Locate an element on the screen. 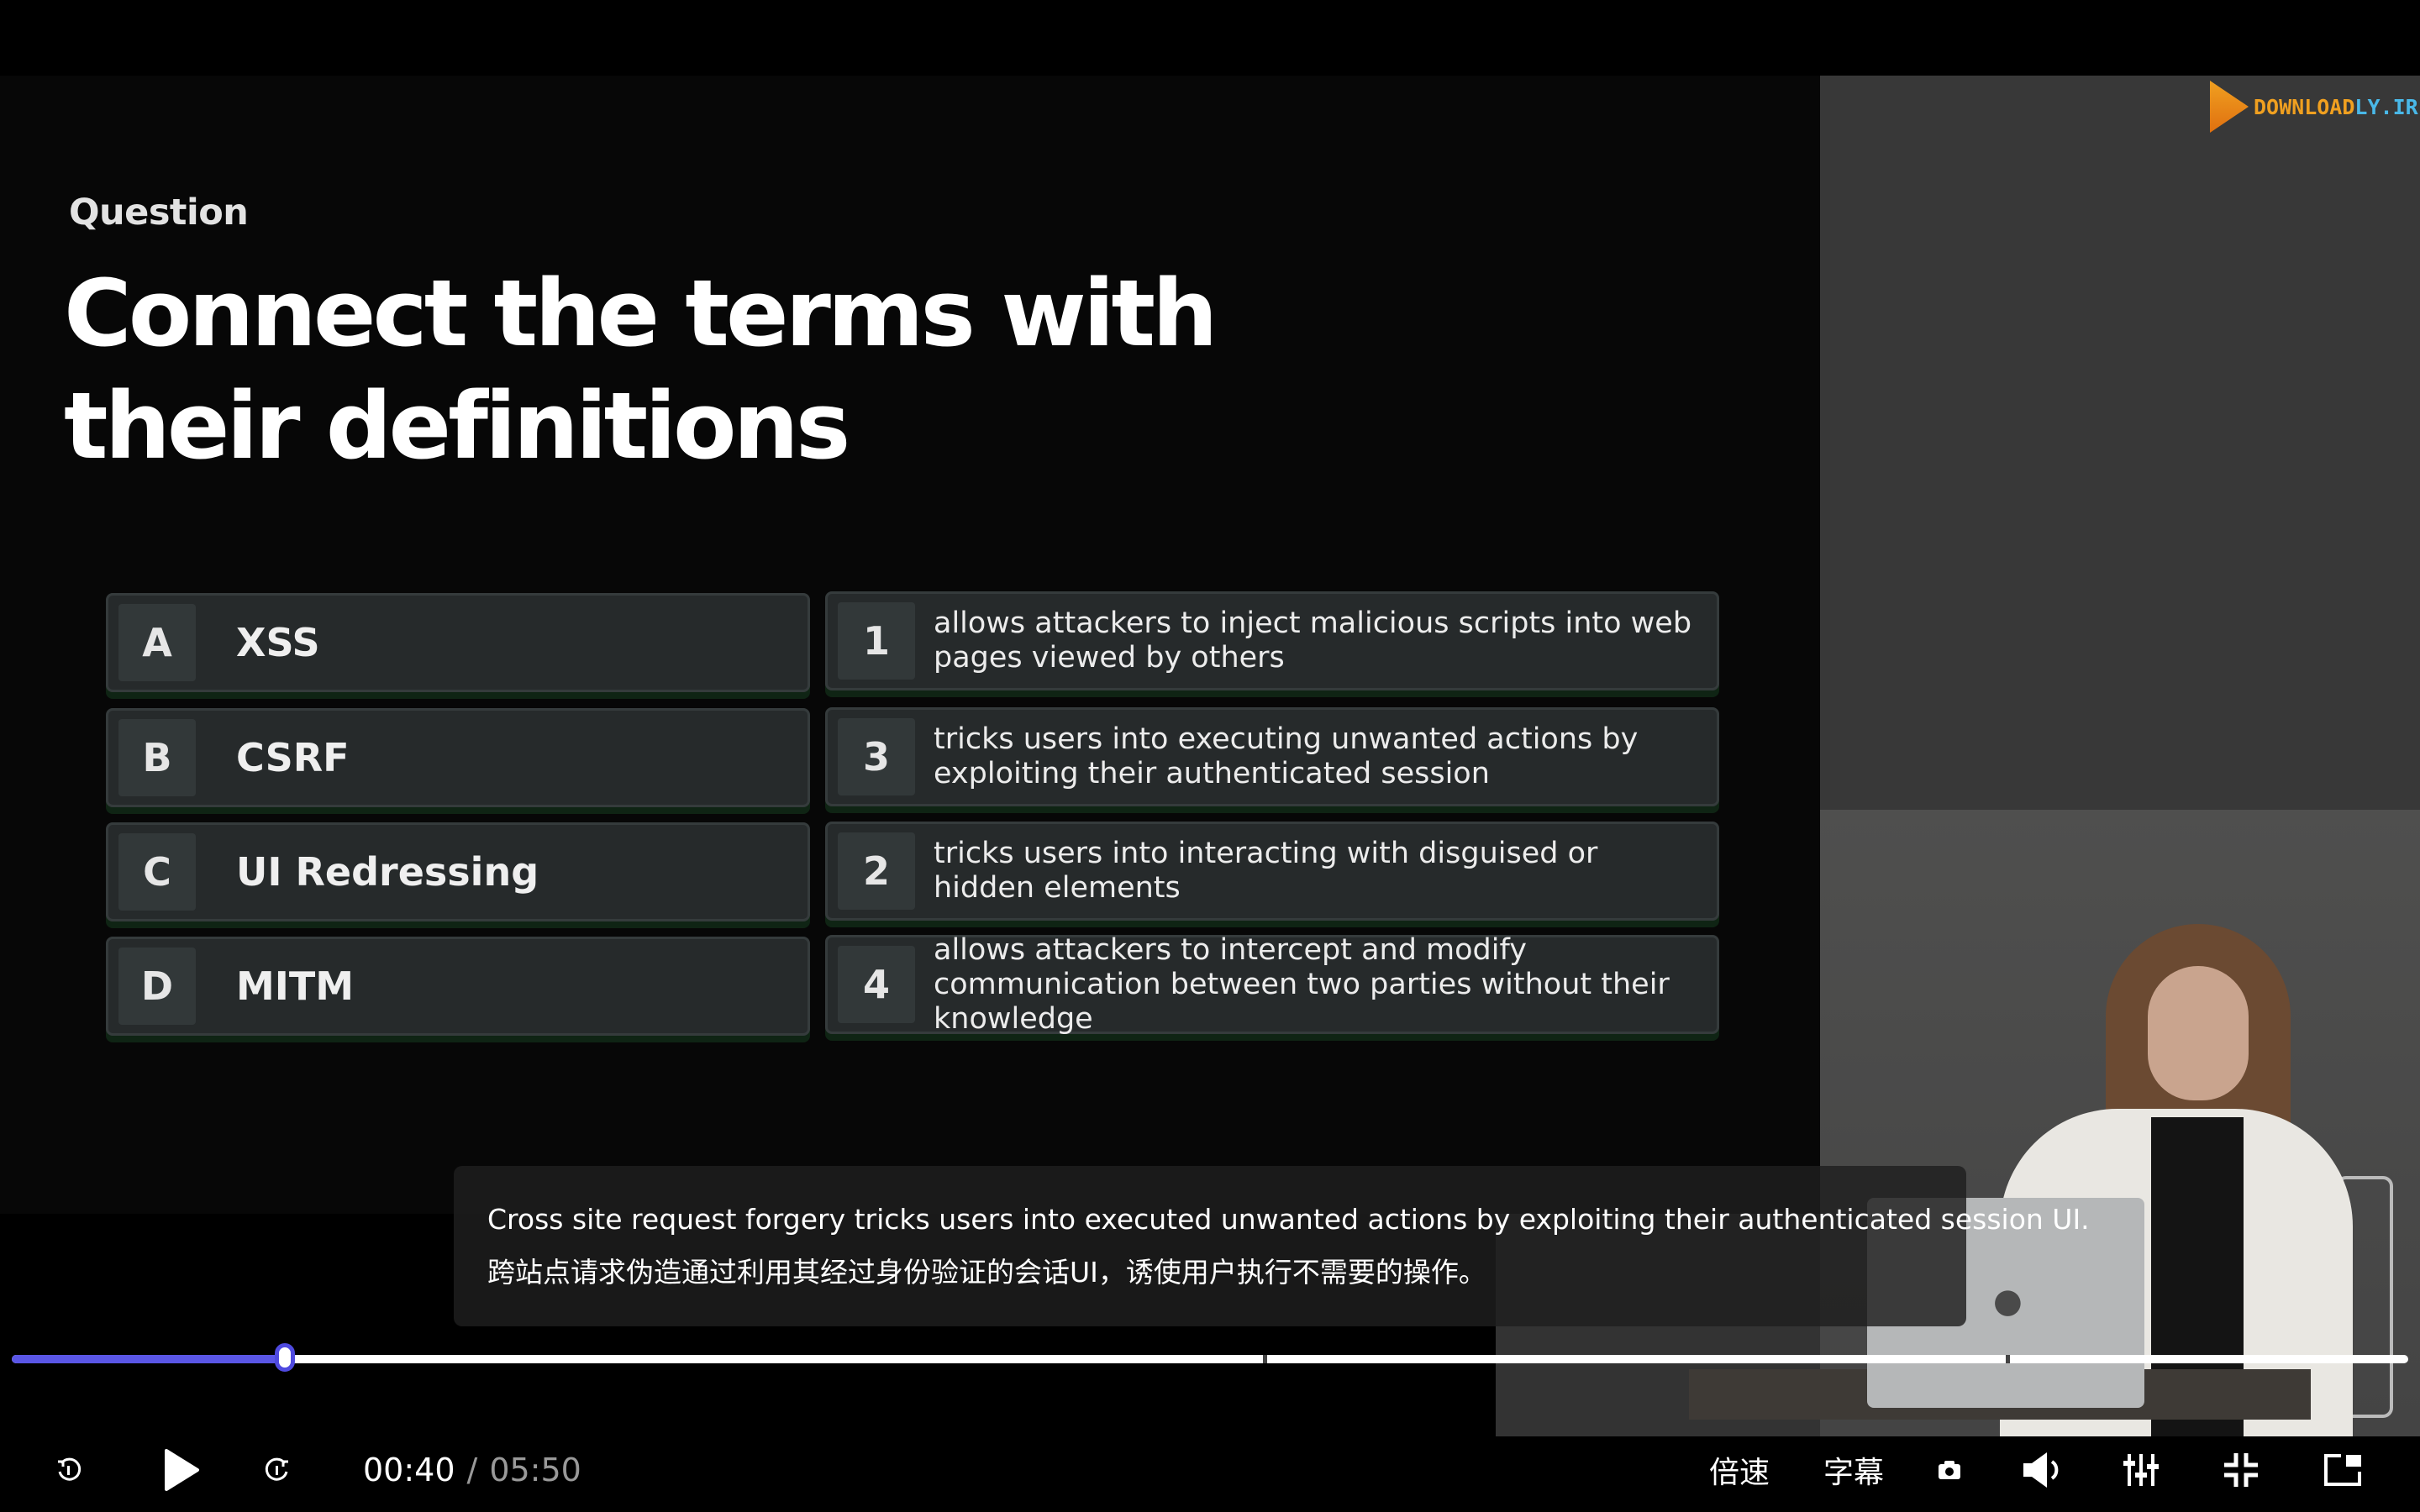 Image resolution: width=2420 pixels, height=1512 pixels. progress-bar is located at coordinates (1210, 1357).